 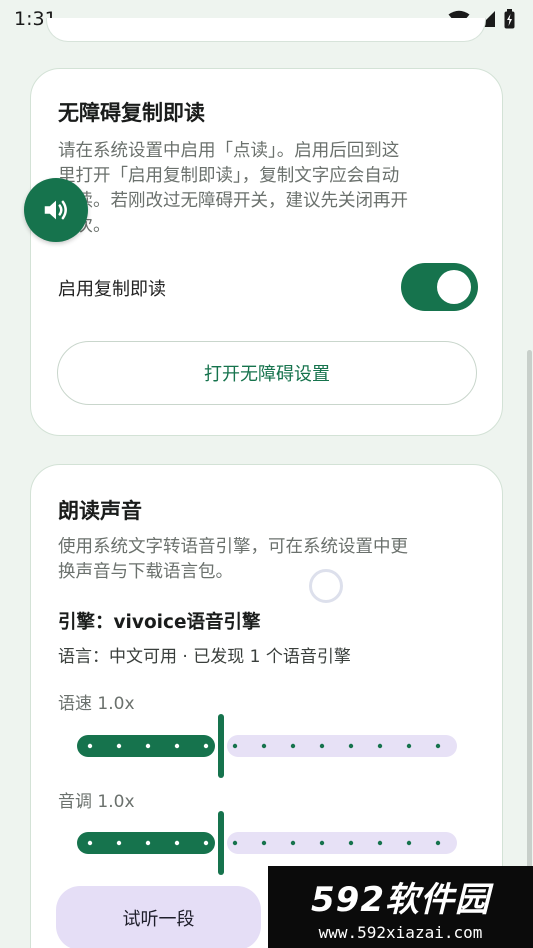 What do you see at coordinates (268, 560) in the screenshot?
I see `voice-card-description: 使用系统文字转语音引擎，可在系统设置中更 换声音与下载语言包。` at bounding box center [268, 560].